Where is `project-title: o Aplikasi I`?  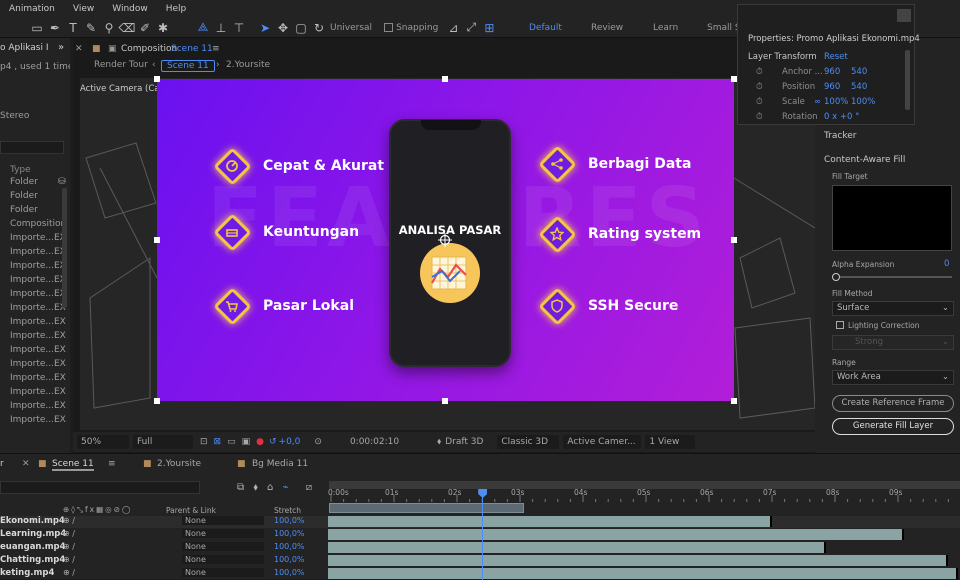
project-title: o Aplikasi I is located at coordinates (24, 48).